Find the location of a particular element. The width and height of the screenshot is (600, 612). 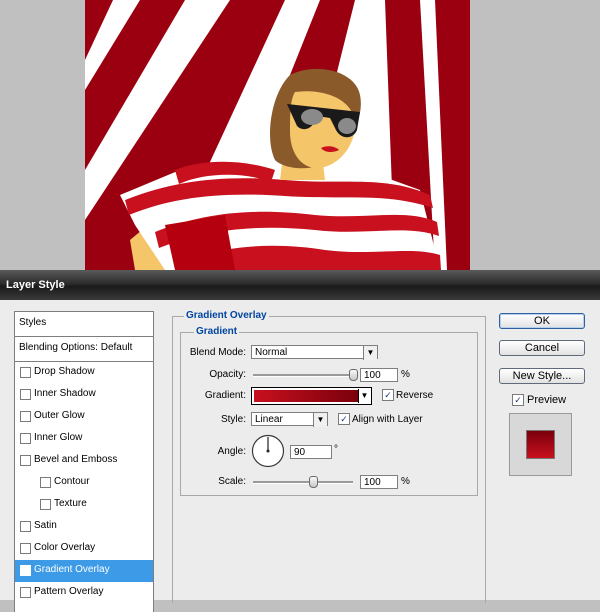

blending-options-label: Blending Options: Default is located at coordinates (76, 347).